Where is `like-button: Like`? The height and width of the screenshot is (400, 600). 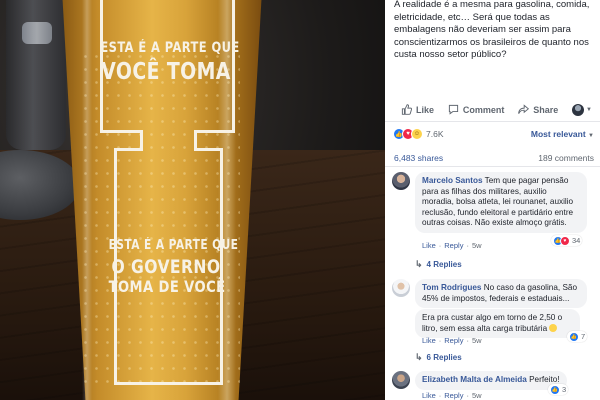
like-button: Like is located at coordinates (417, 109).